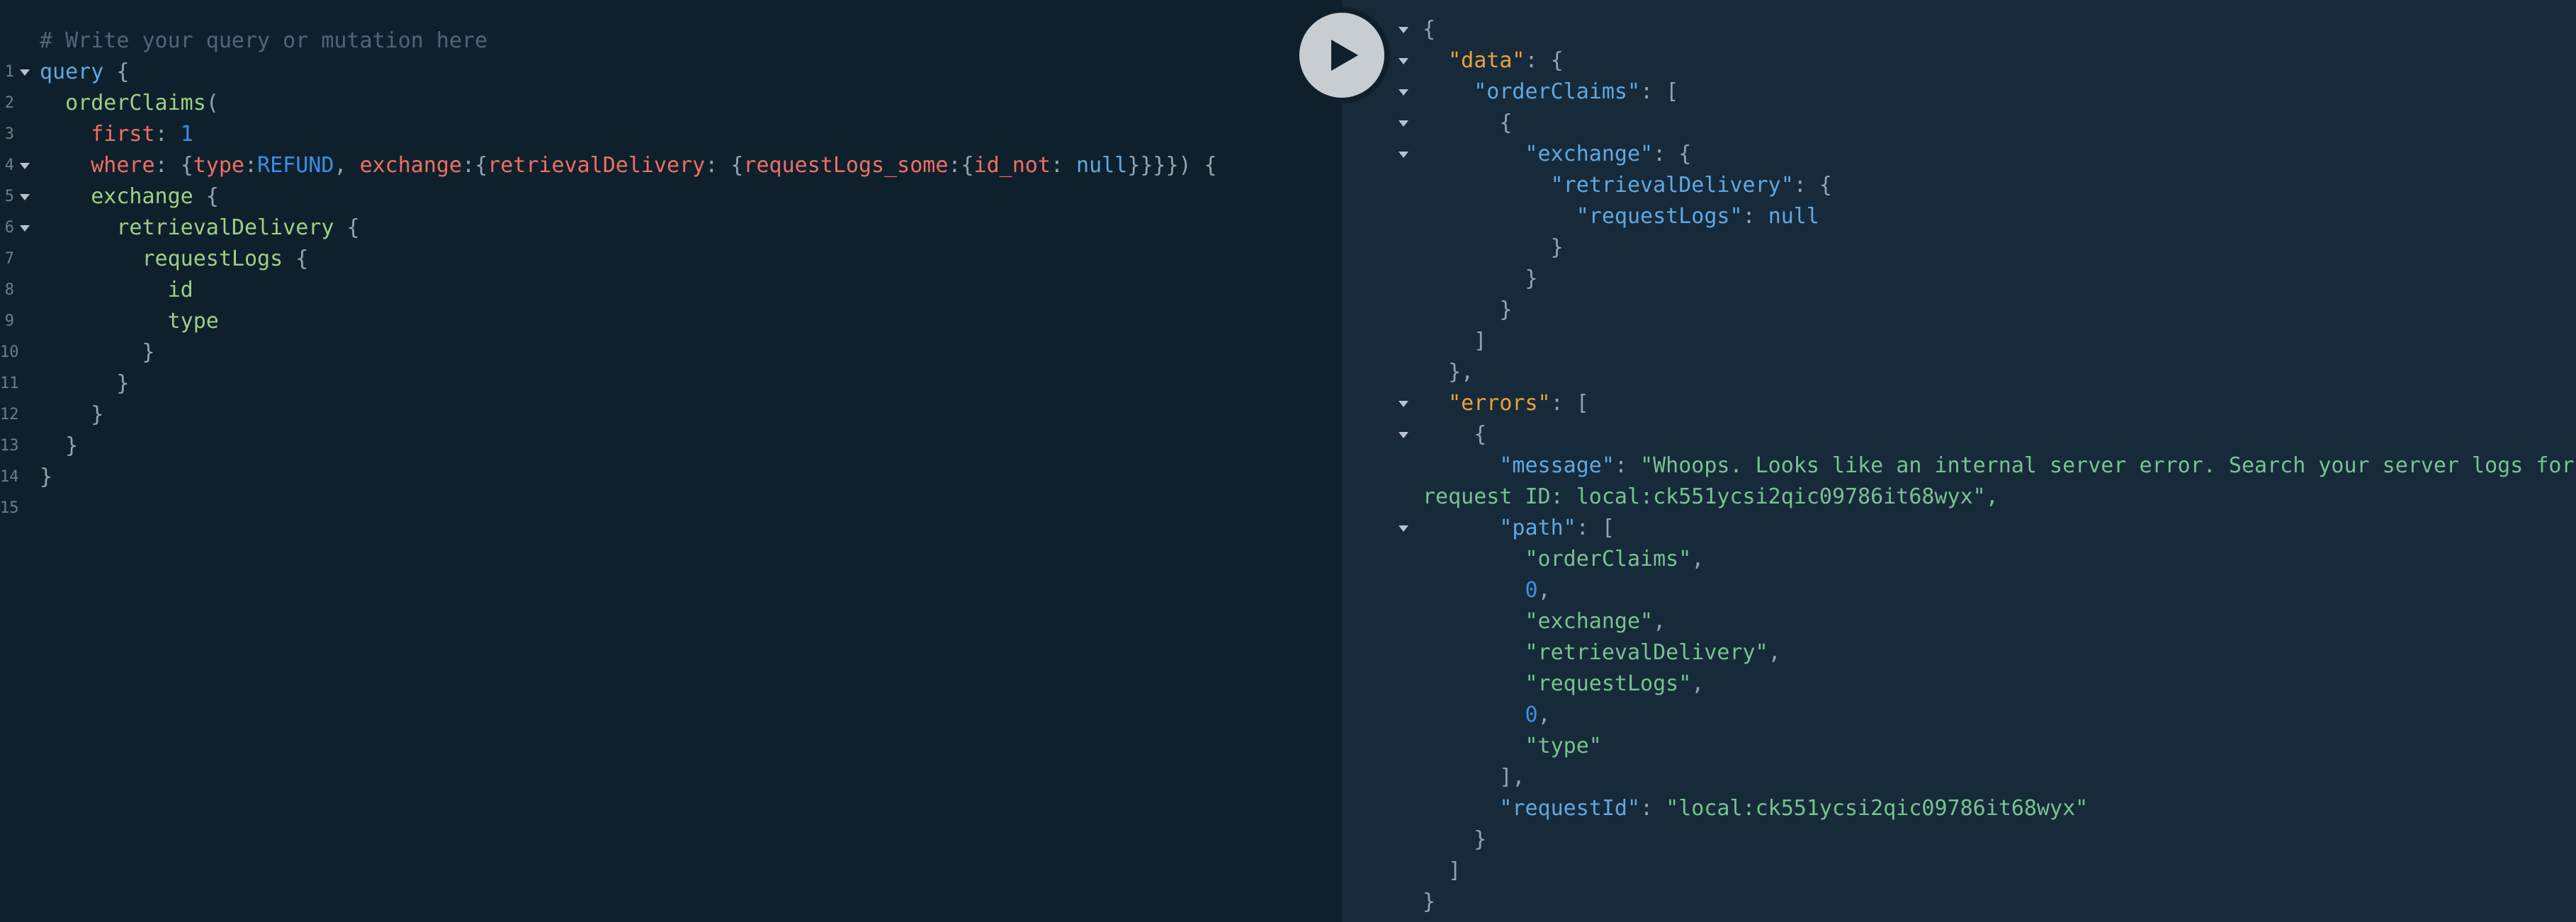 This screenshot has height=922, width=2576. I want to click on query-line-12: 12 }, so click(671, 395).